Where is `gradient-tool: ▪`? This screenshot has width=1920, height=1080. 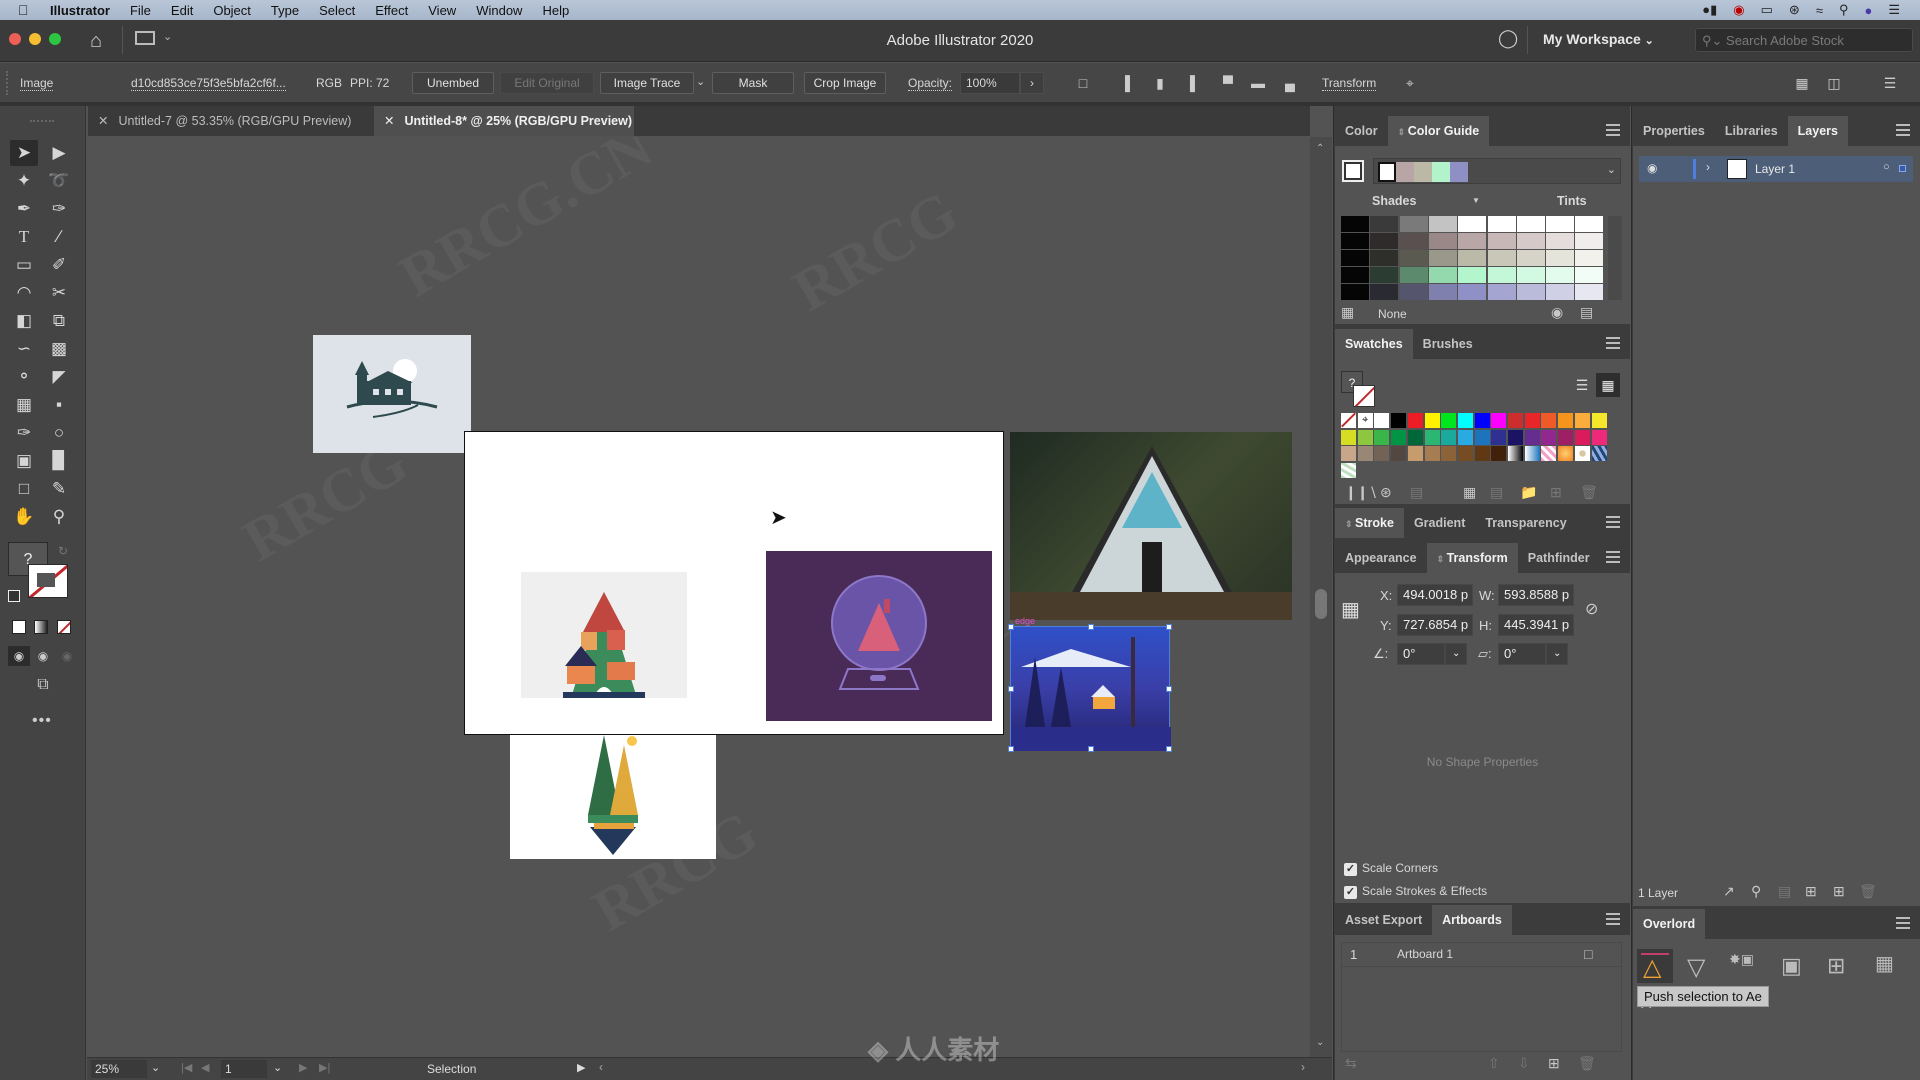 gradient-tool: ▪ is located at coordinates (59, 405).